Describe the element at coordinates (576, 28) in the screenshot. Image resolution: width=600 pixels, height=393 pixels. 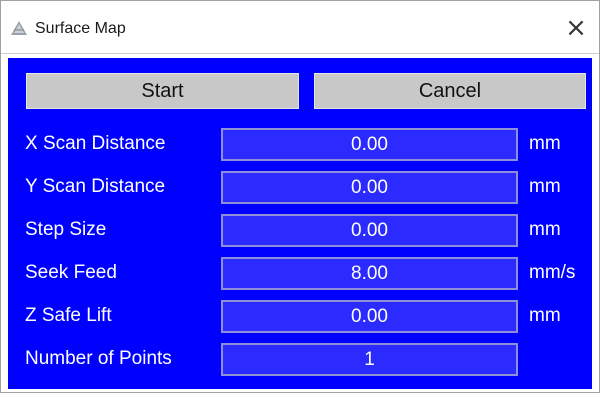
I see `close-button: ×` at that location.